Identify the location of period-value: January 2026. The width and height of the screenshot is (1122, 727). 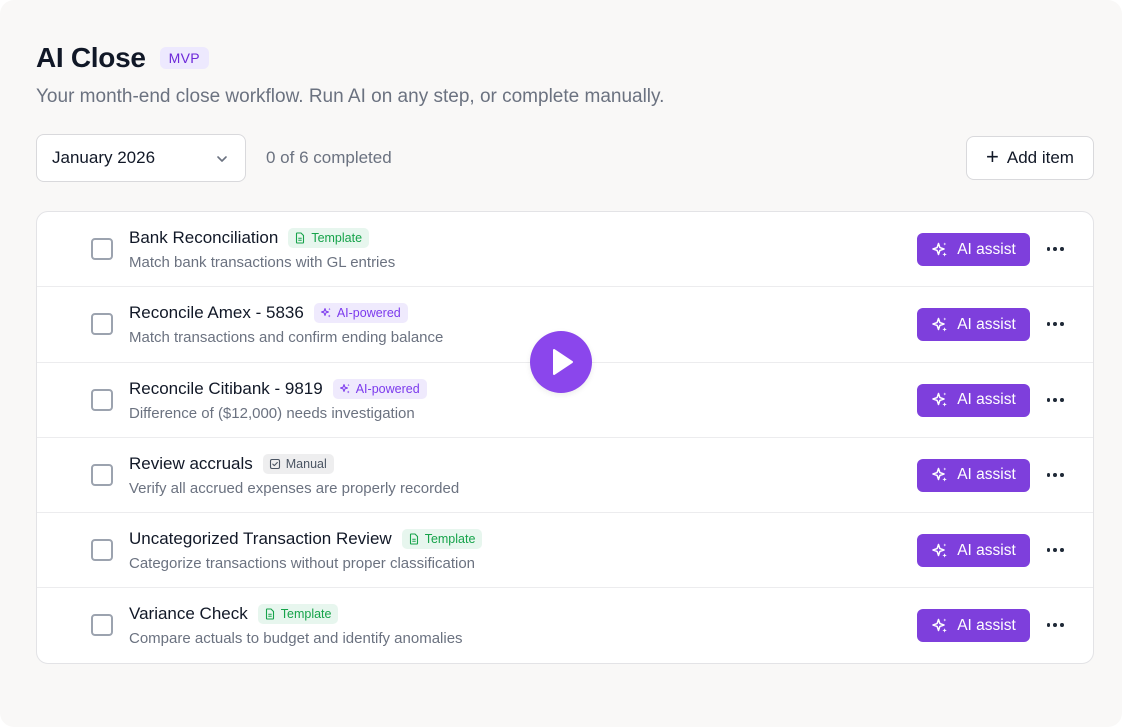
(104, 157).